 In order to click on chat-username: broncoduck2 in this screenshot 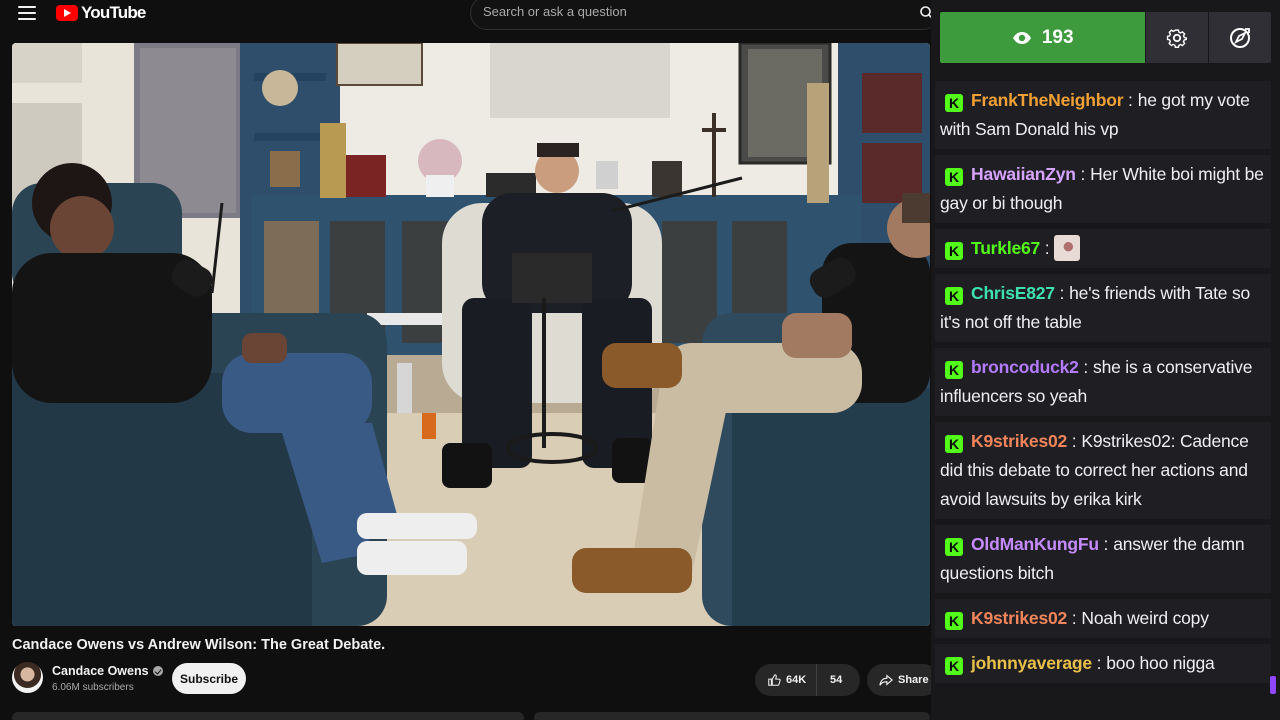, I will do `click(1025, 367)`.